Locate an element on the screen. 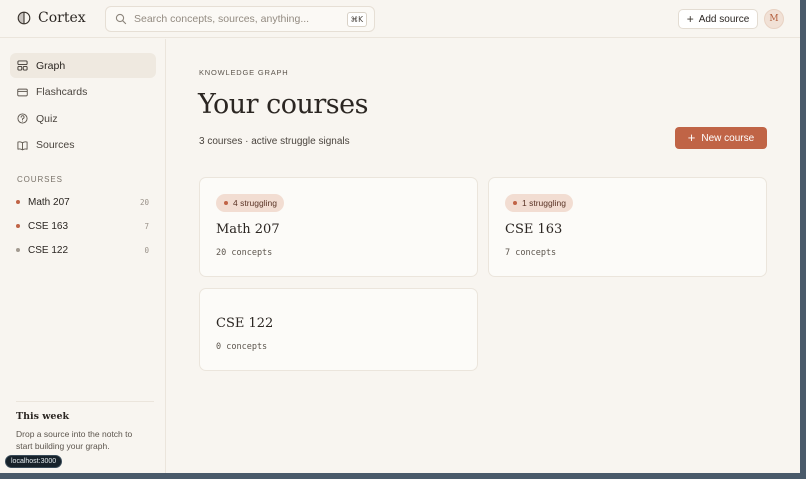  new-course-label: New course is located at coordinates (728, 138).